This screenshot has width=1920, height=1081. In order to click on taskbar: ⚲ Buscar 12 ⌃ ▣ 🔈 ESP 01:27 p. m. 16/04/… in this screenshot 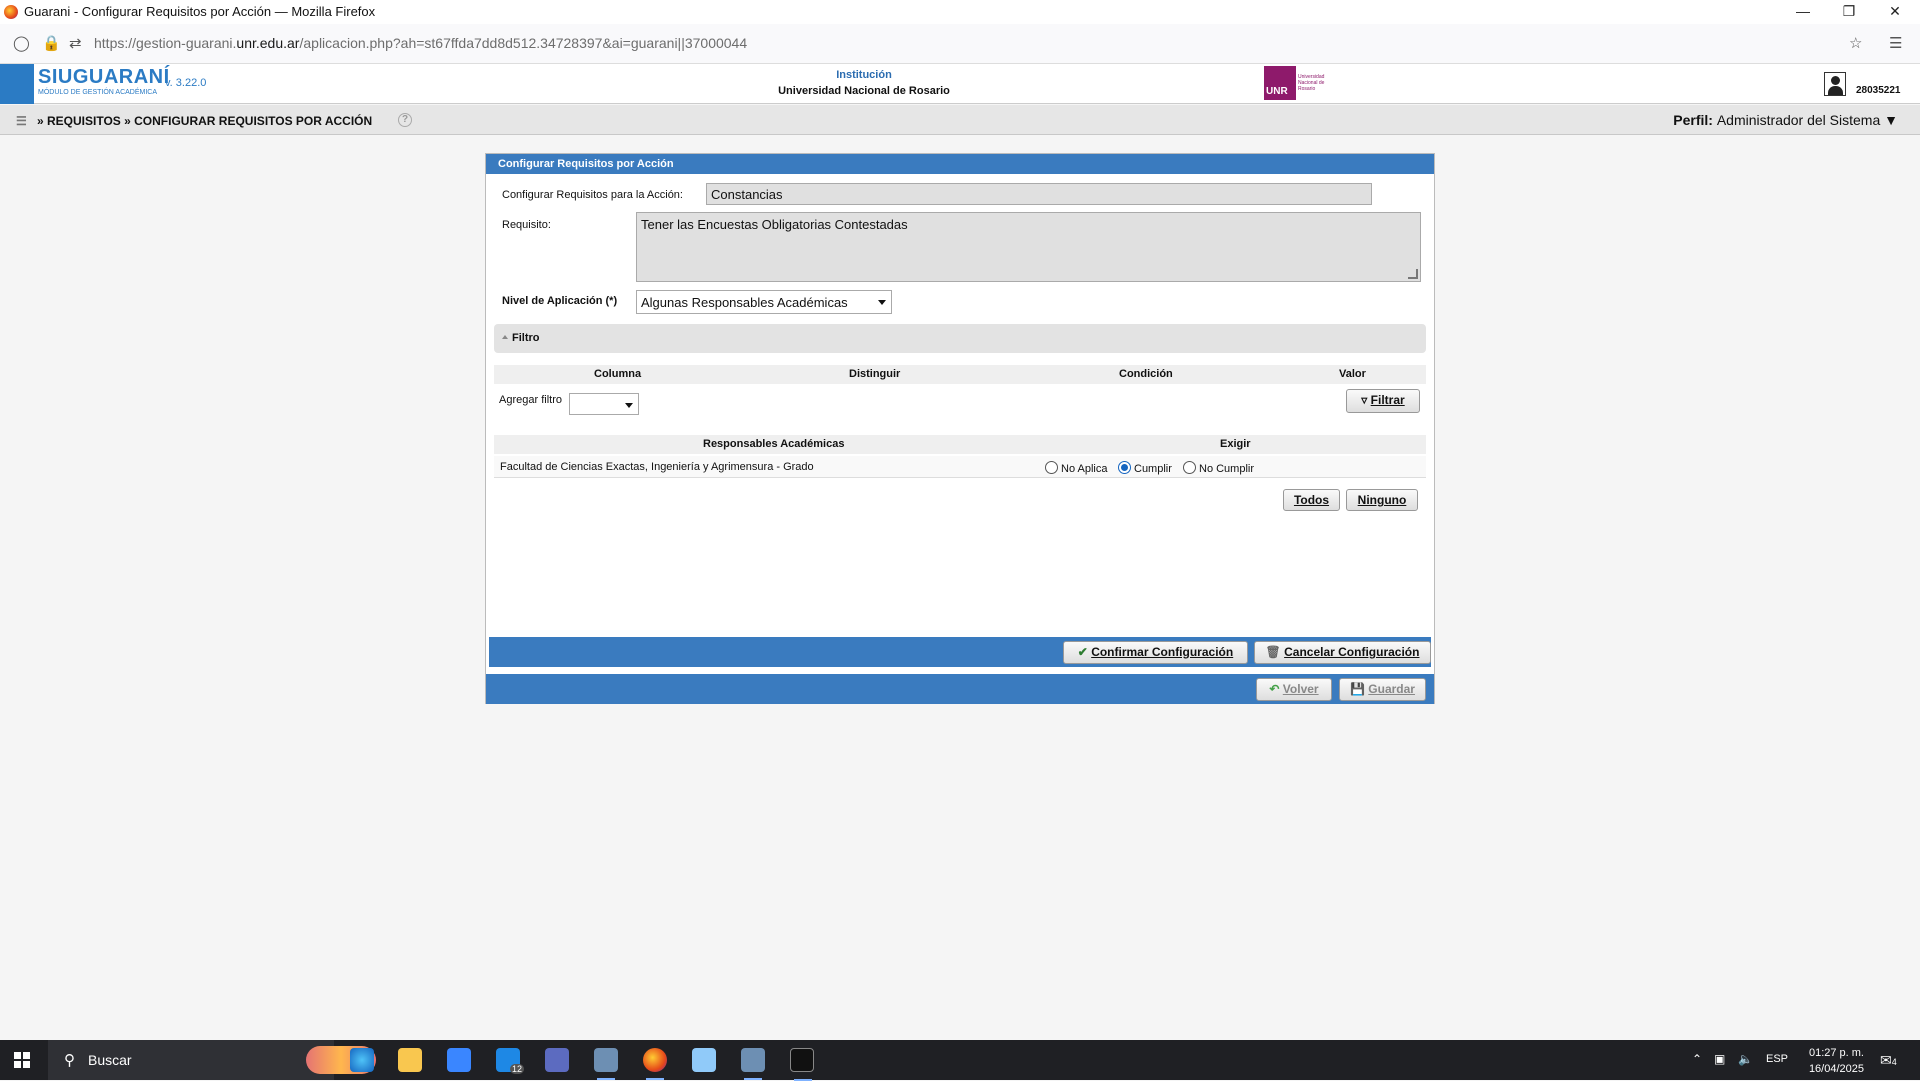, I will do `click(960, 1060)`.